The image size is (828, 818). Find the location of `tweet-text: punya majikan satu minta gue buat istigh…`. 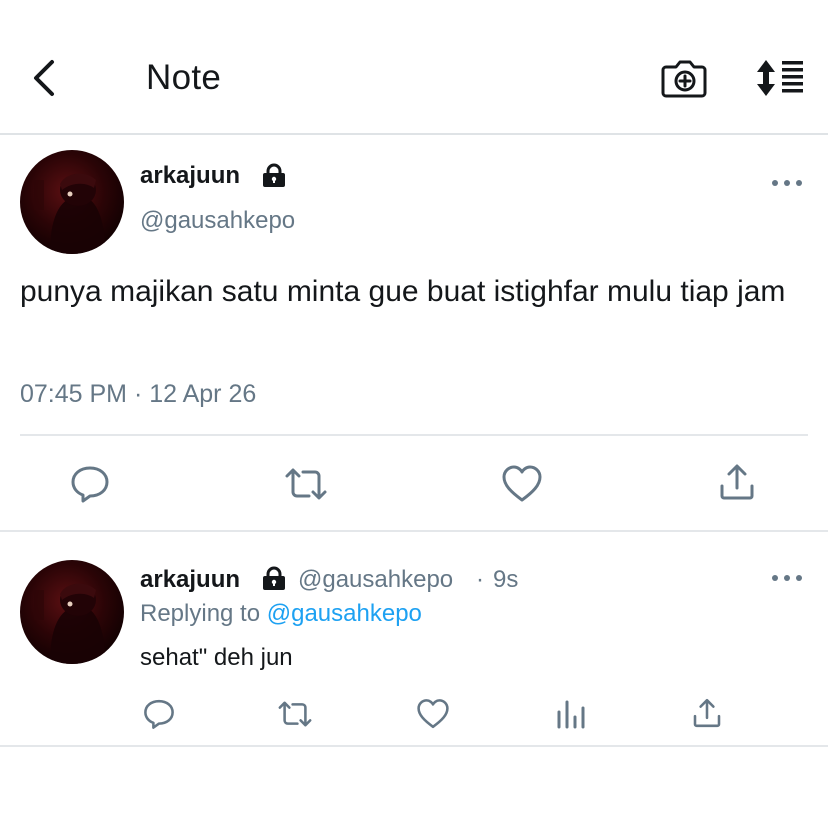

tweet-text: punya majikan satu minta gue buat istigh… is located at coordinates (403, 291).